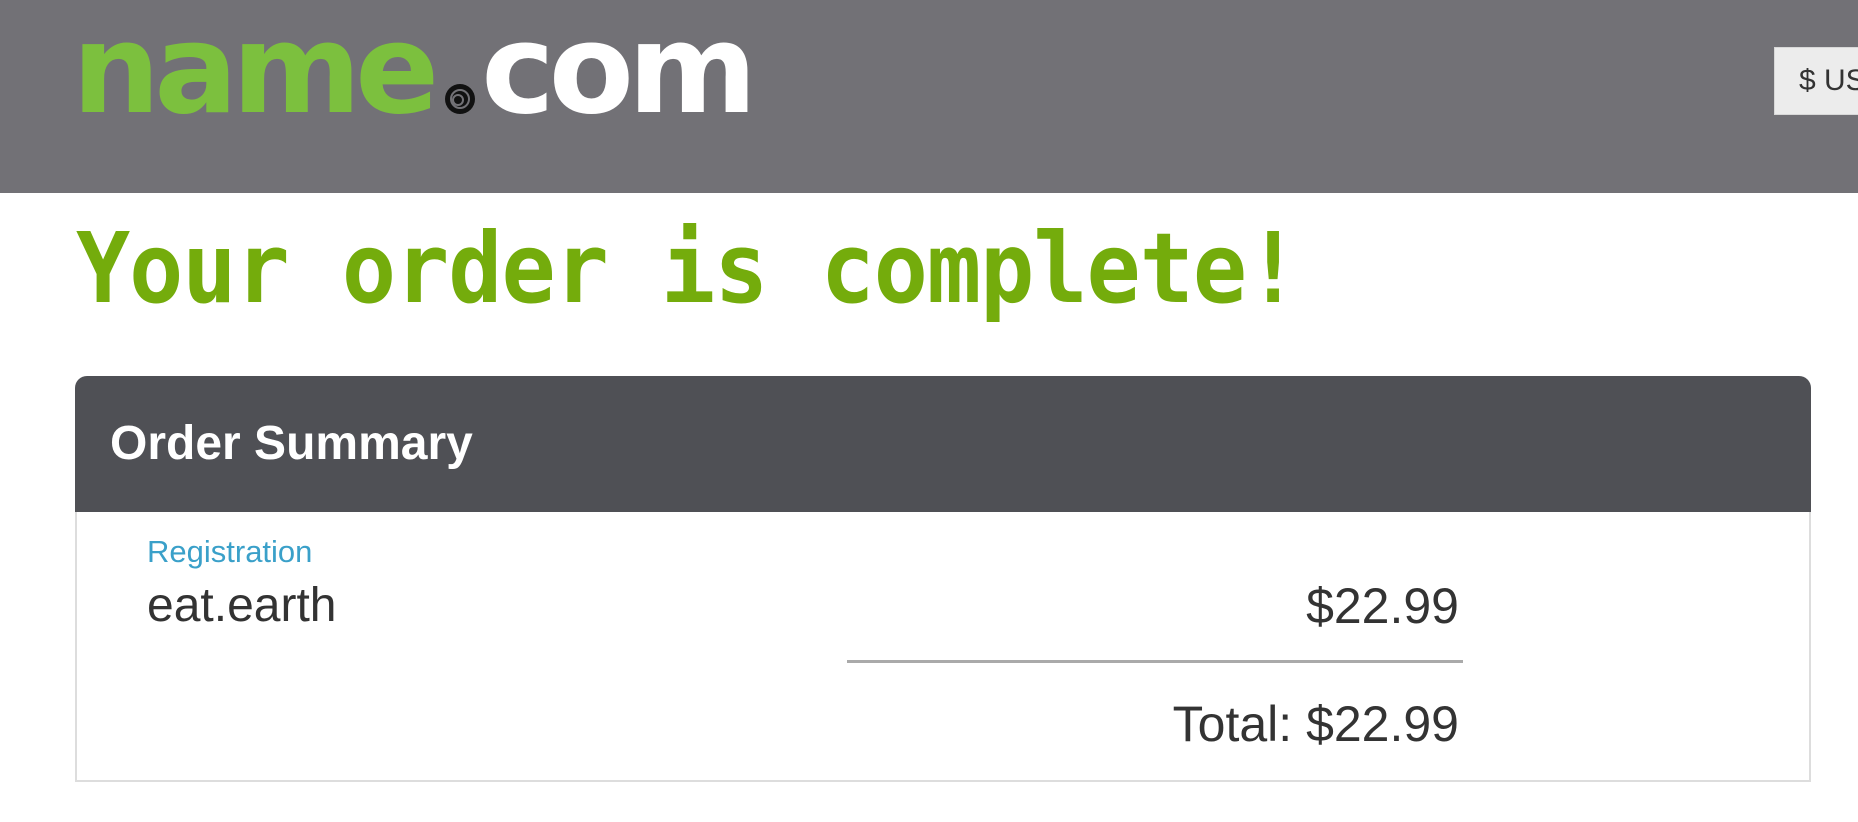  What do you see at coordinates (1232, 724) in the screenshot?
I see `total-label: Total:` at bounding box center [1232, 724].